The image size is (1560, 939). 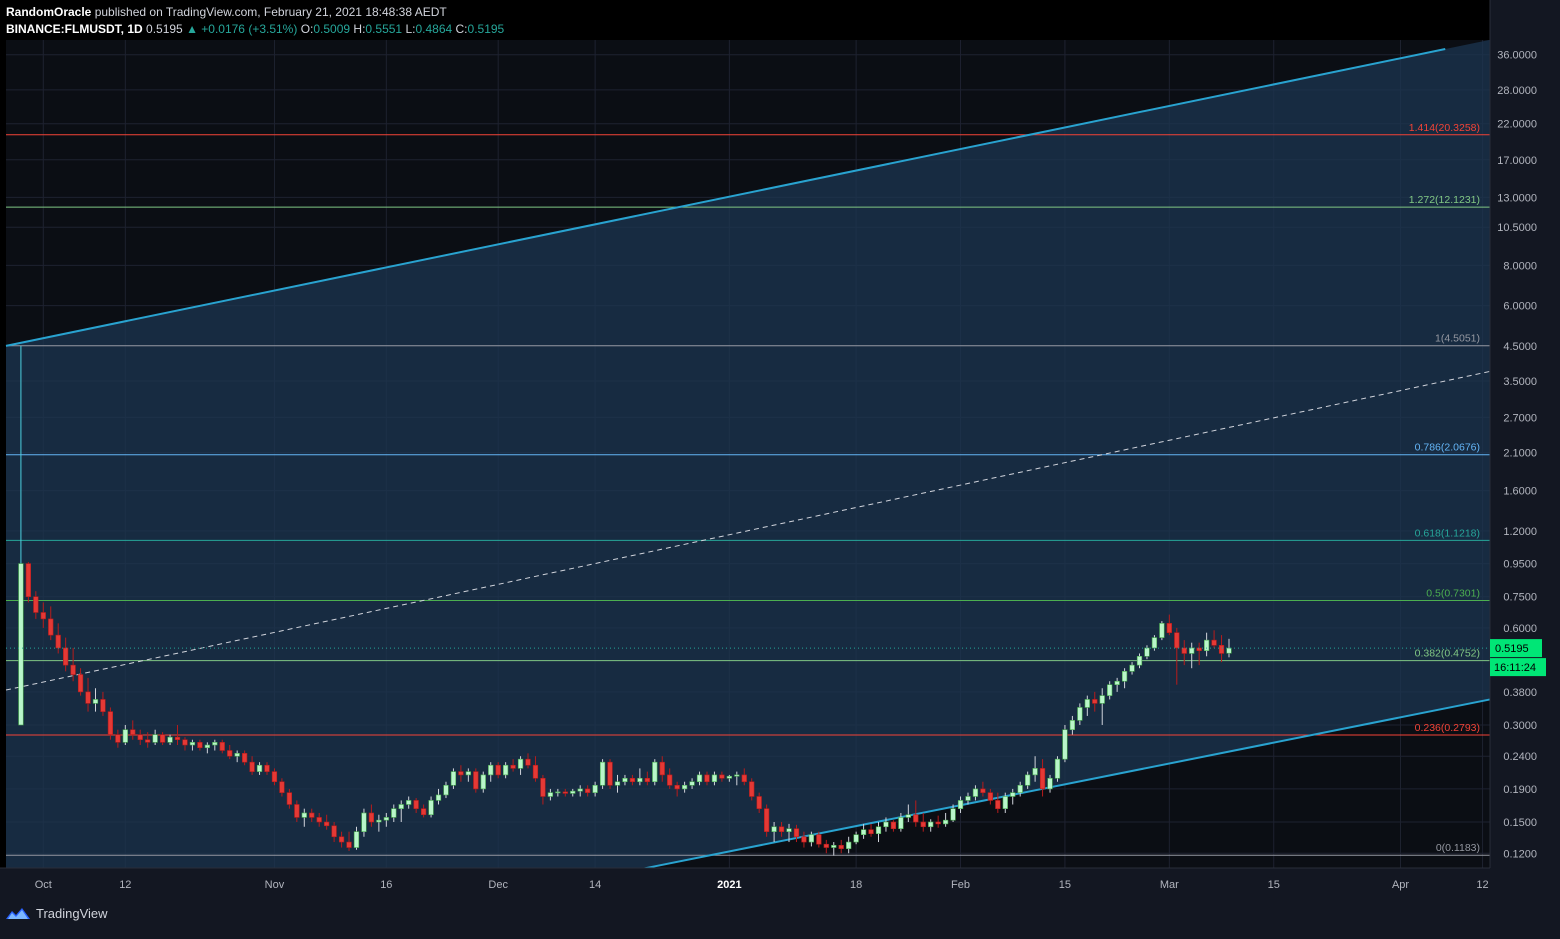 What do you see at coordinates (595, 885) in the screenshot?
I see `time-tick-label: 14` at bounding box center [595, 885].